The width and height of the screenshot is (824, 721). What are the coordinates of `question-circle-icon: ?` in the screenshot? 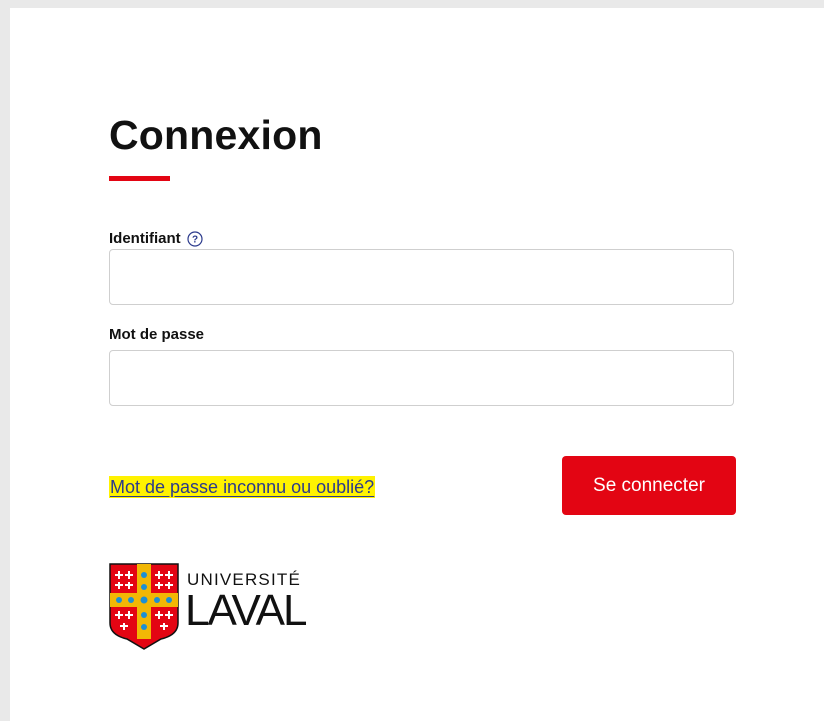 It's located at (195, 239).